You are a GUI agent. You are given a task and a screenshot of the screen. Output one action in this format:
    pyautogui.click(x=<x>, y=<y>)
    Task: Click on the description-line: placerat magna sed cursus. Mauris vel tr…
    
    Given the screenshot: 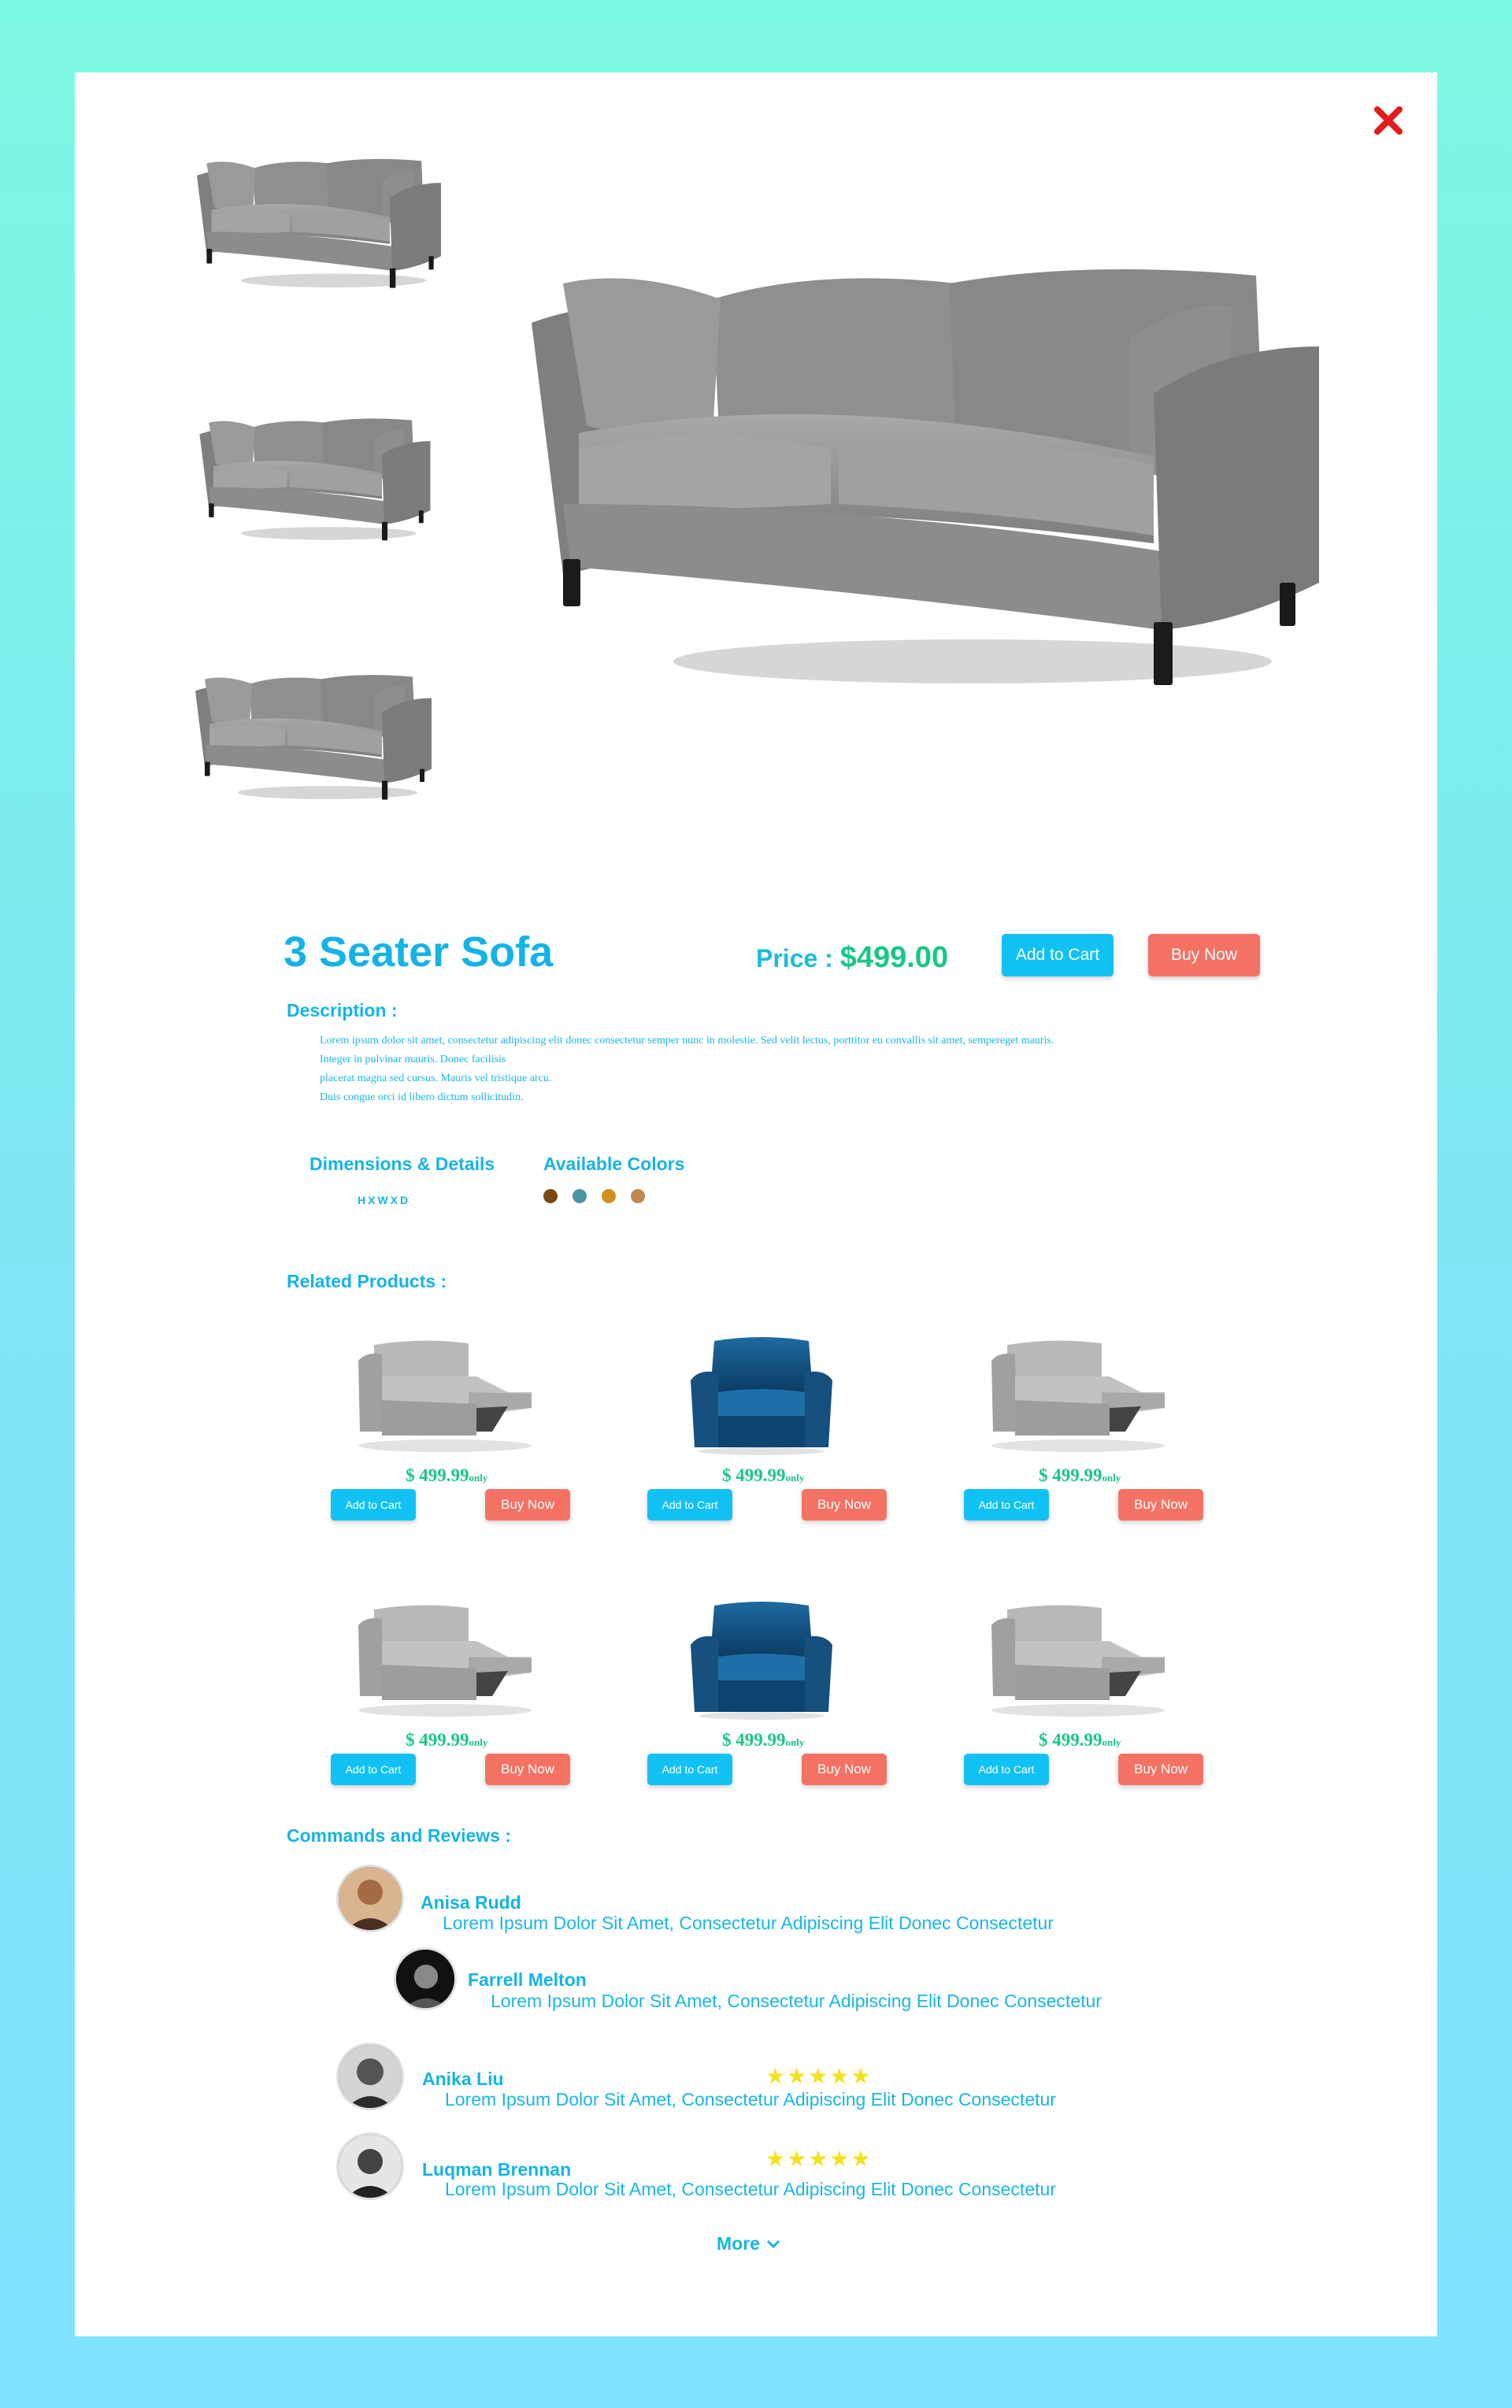 What is the action you would take?
    pyautogui.click(x=436, y=1078)
    